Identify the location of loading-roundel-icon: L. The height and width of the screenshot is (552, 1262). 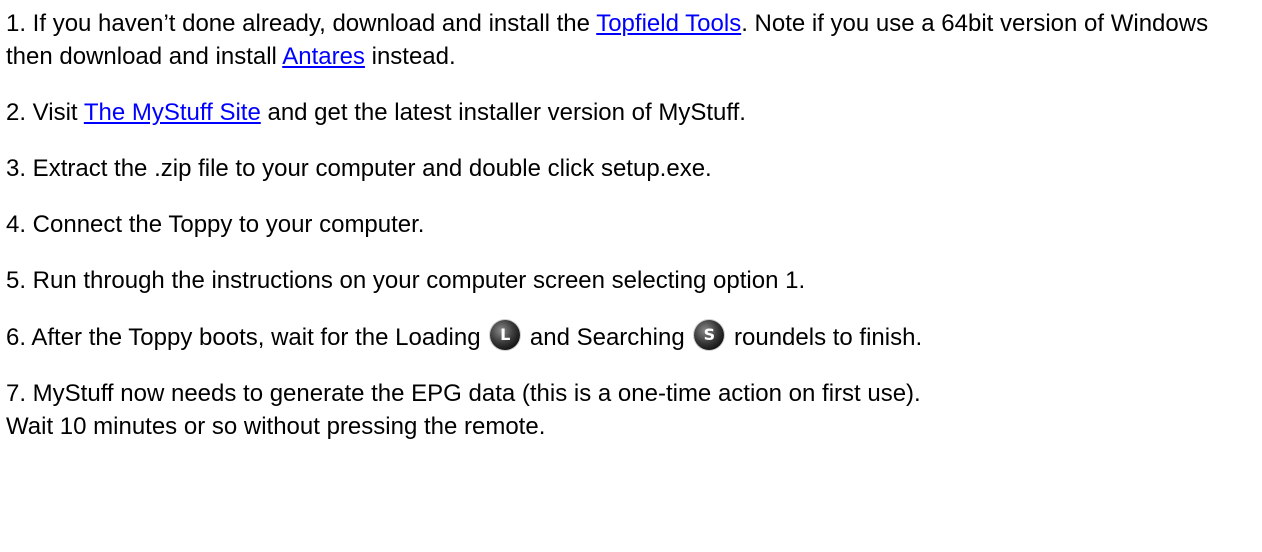
(505, 335).